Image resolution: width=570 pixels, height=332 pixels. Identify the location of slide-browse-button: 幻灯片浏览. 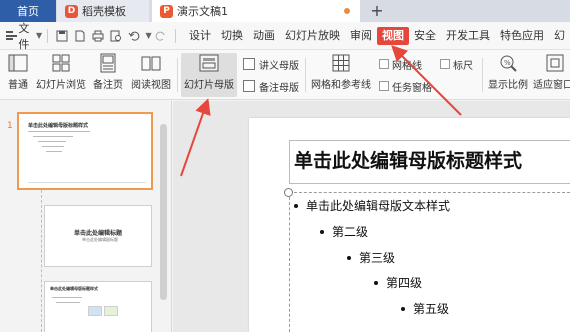
(61, 75).